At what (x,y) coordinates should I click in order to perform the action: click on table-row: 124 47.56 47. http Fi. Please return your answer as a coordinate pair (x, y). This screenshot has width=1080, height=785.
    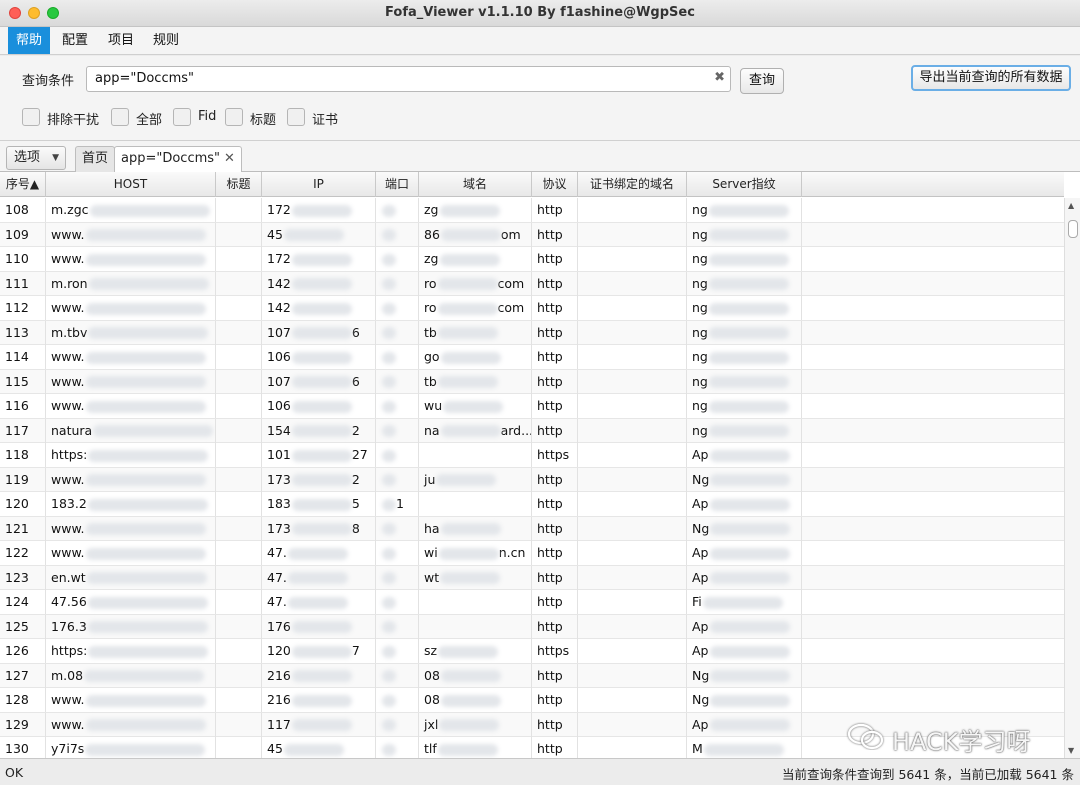
    Looking at the image, I should click on (532, 602).